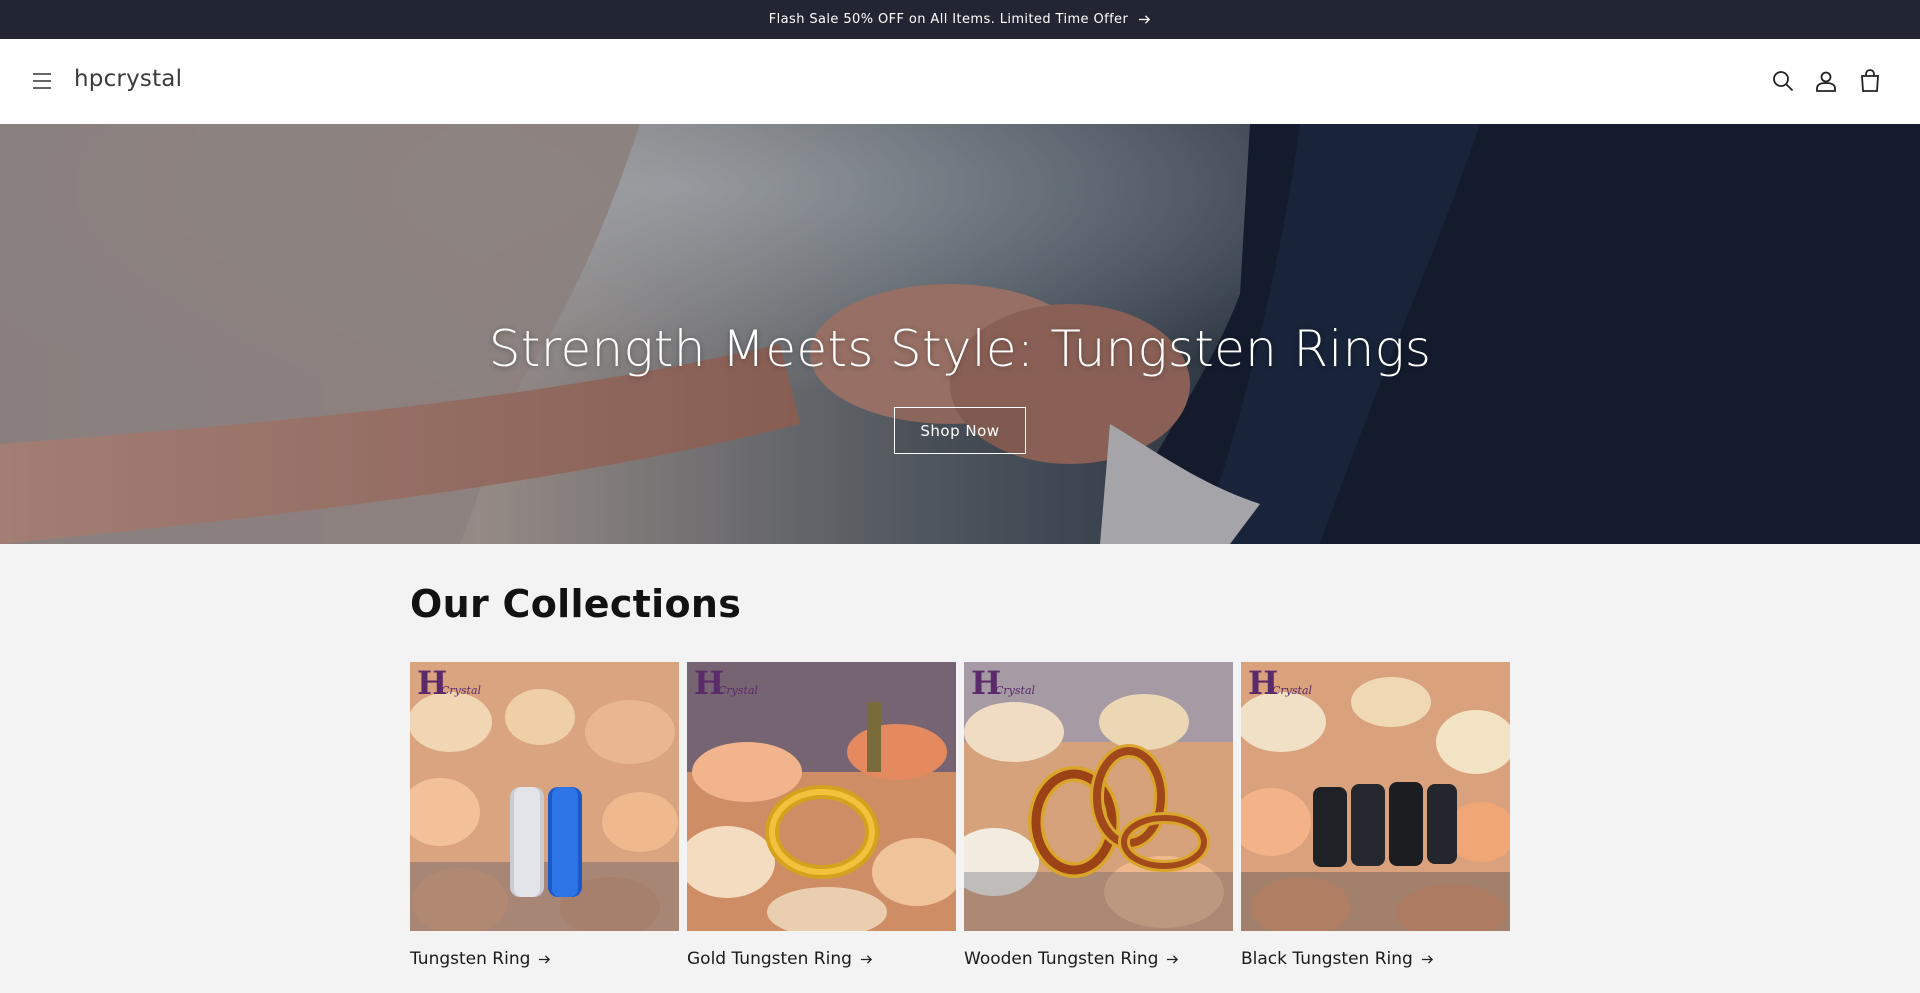  I want to click on shop-now-button: Shop Now, so click(960, 430).